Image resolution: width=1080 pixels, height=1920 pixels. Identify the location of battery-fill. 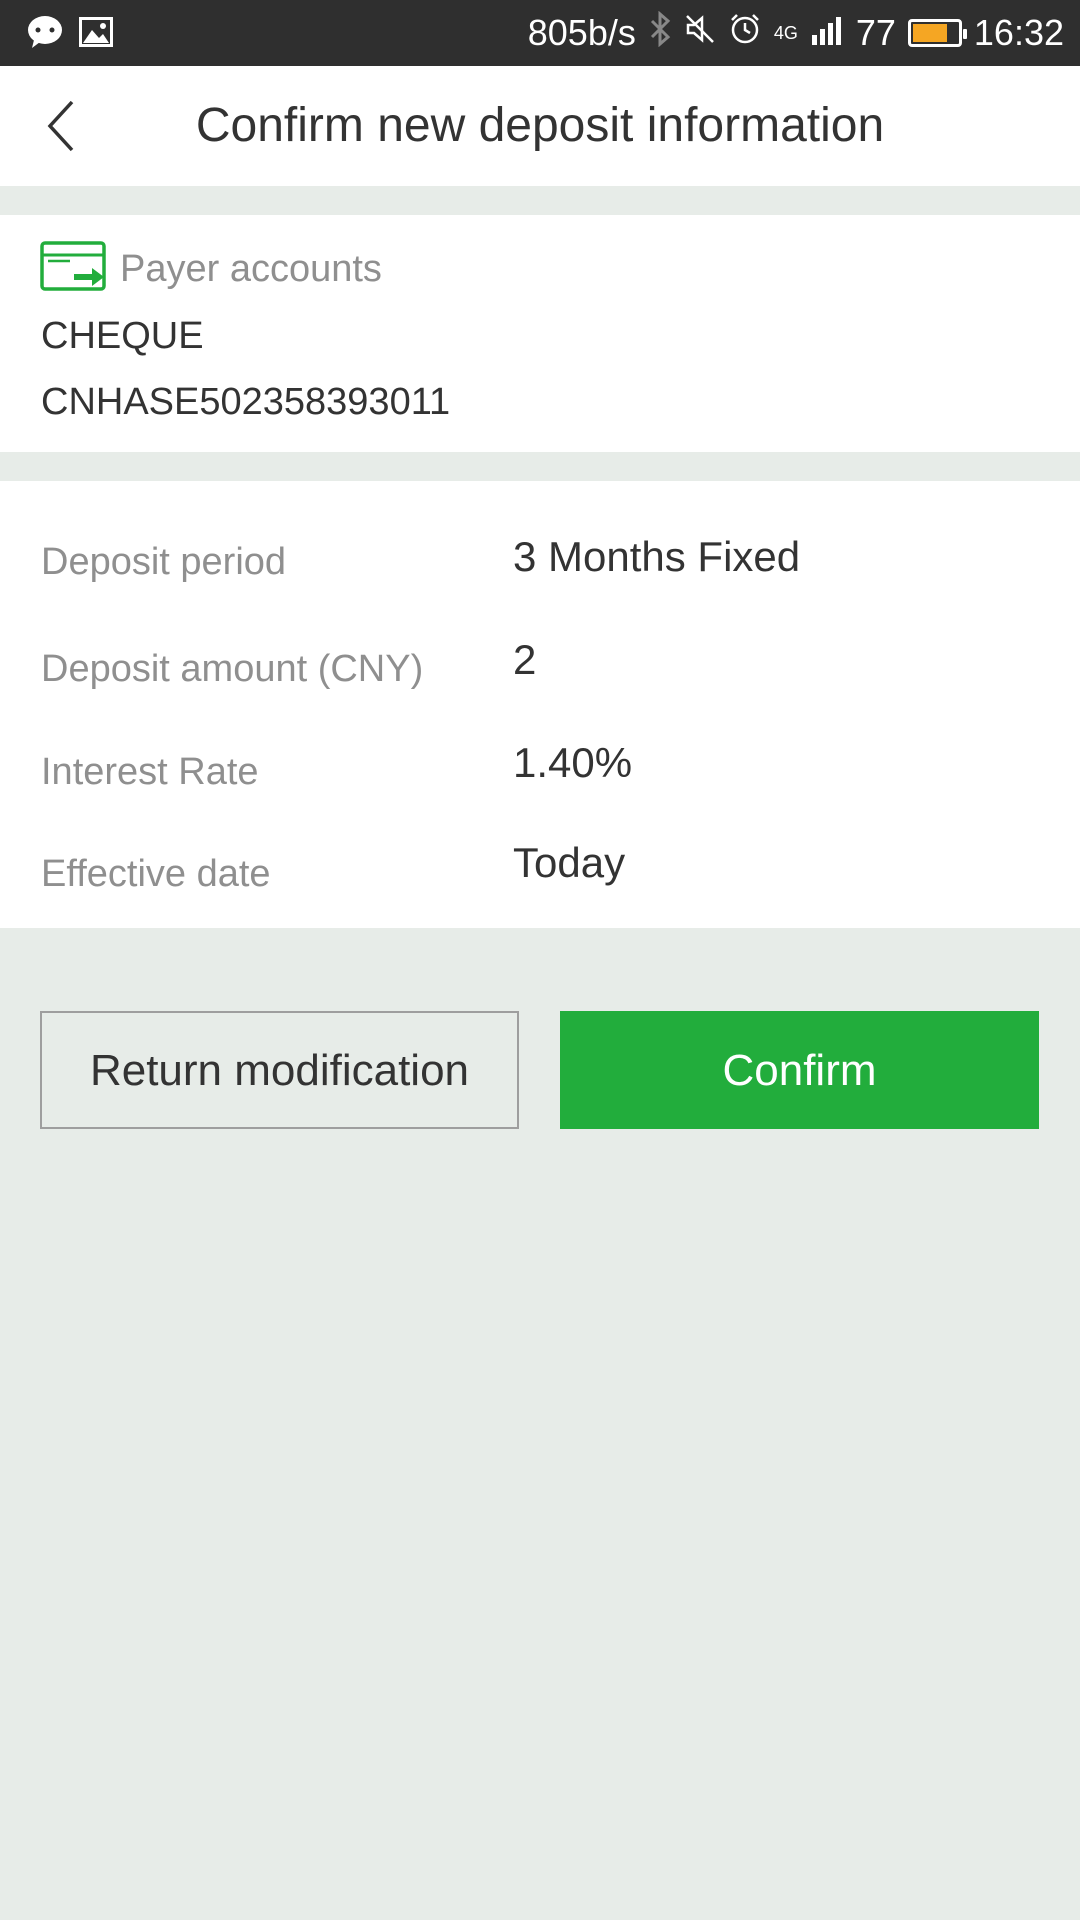
(929, 33).